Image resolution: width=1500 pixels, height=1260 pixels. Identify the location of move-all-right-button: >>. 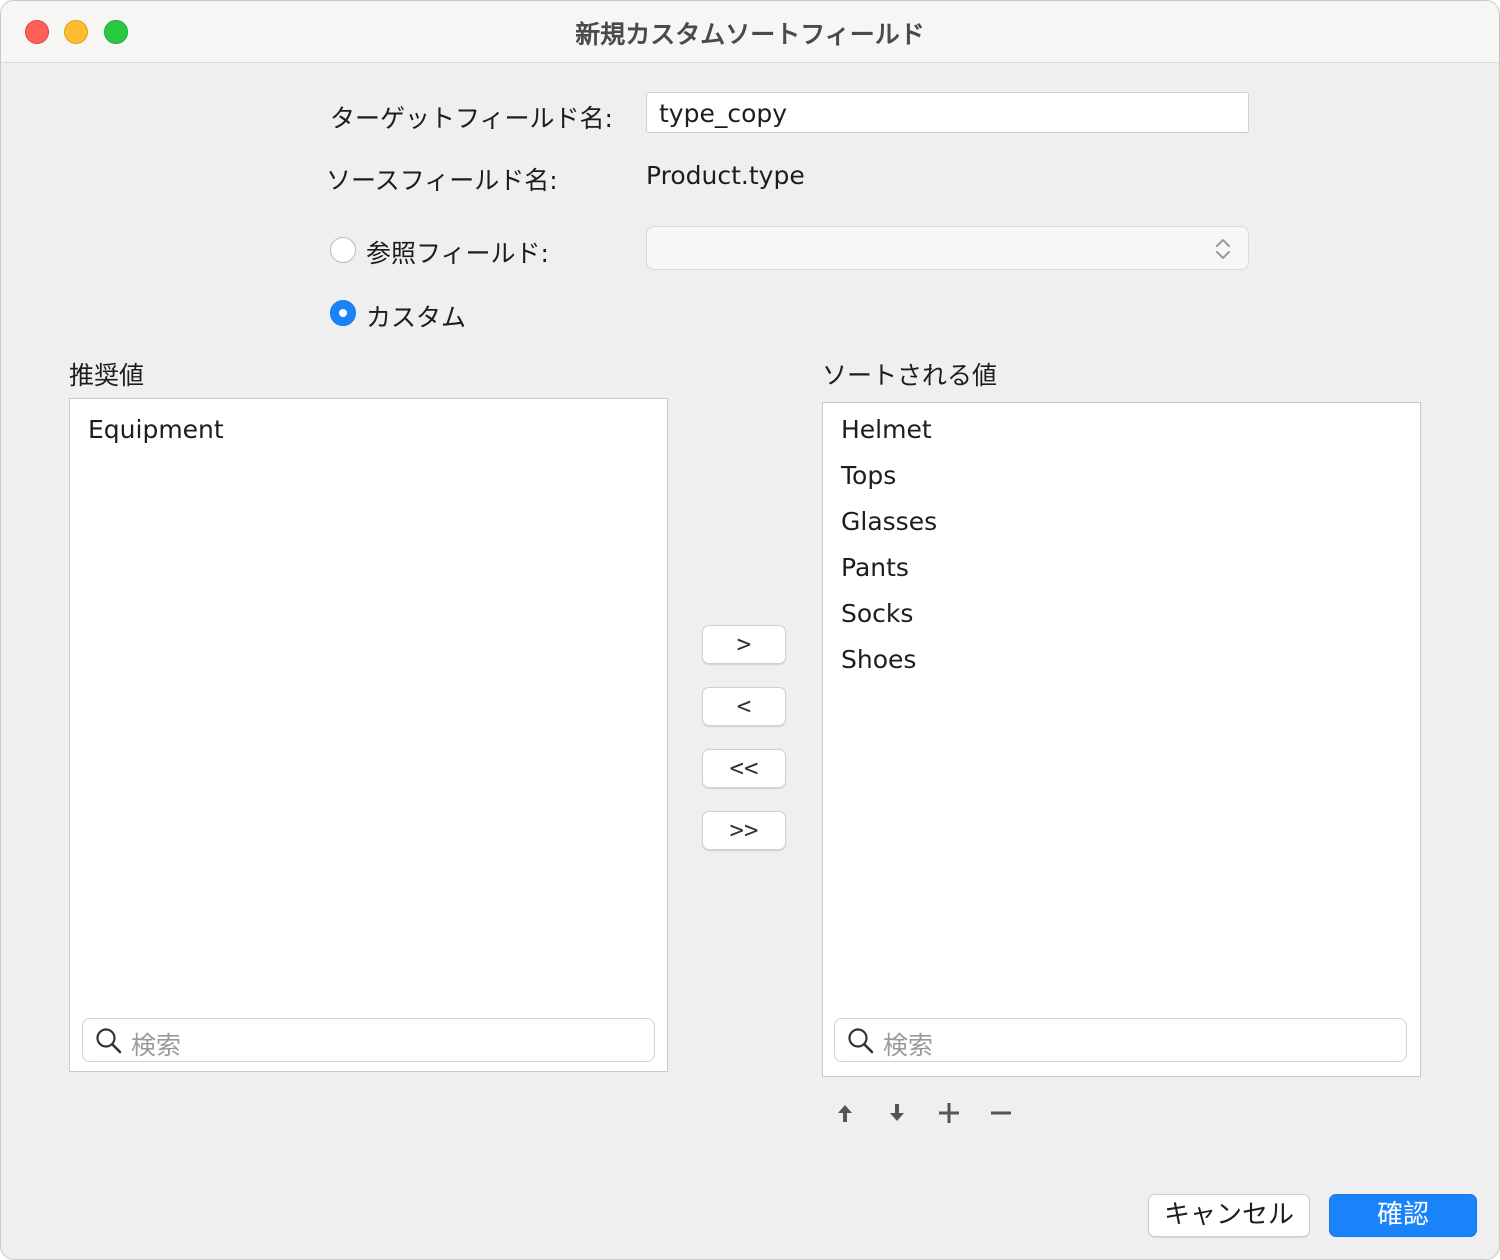
(744, 830).